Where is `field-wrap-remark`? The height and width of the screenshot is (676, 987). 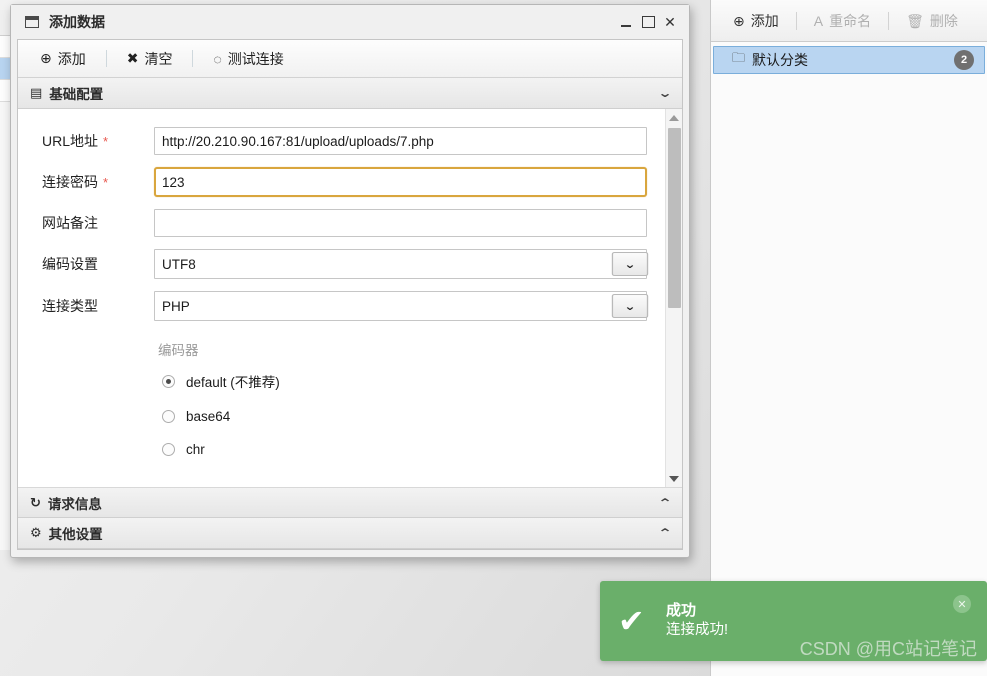 field-wrap-remark is located at coordinates (400, 223).